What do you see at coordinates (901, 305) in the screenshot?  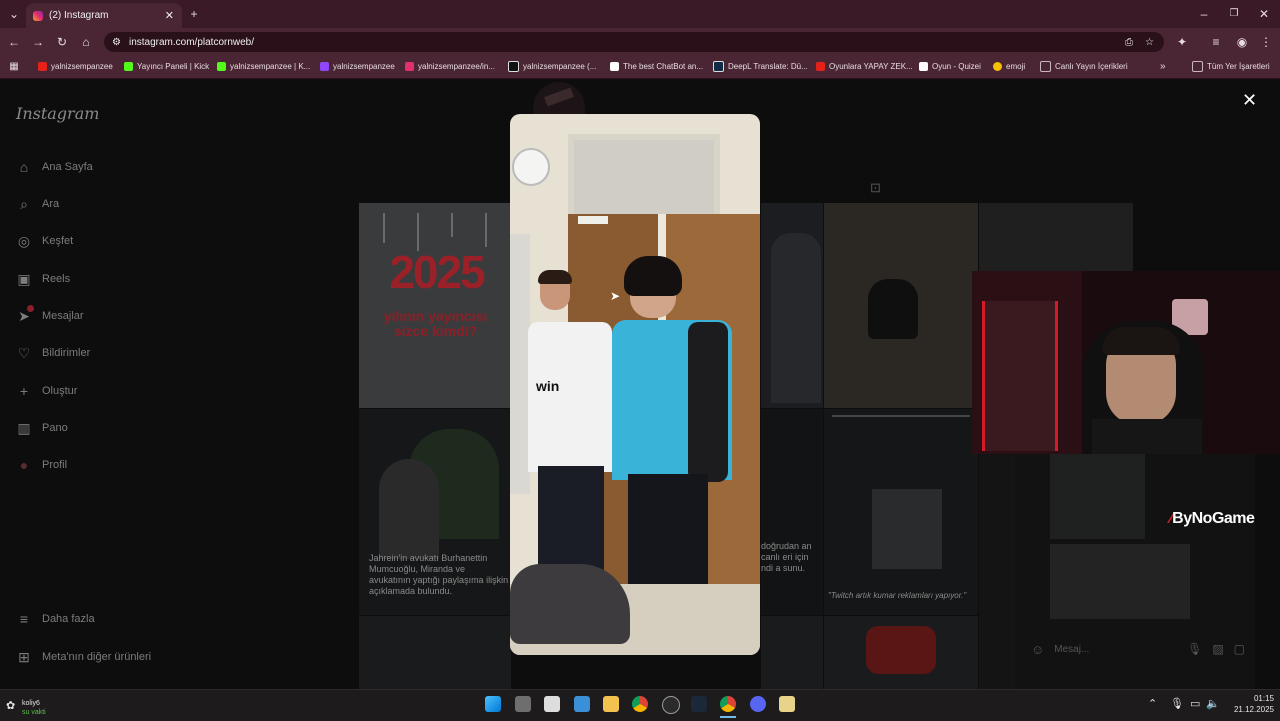 I see `post-tile-desert` at bounding box center [901, 305].